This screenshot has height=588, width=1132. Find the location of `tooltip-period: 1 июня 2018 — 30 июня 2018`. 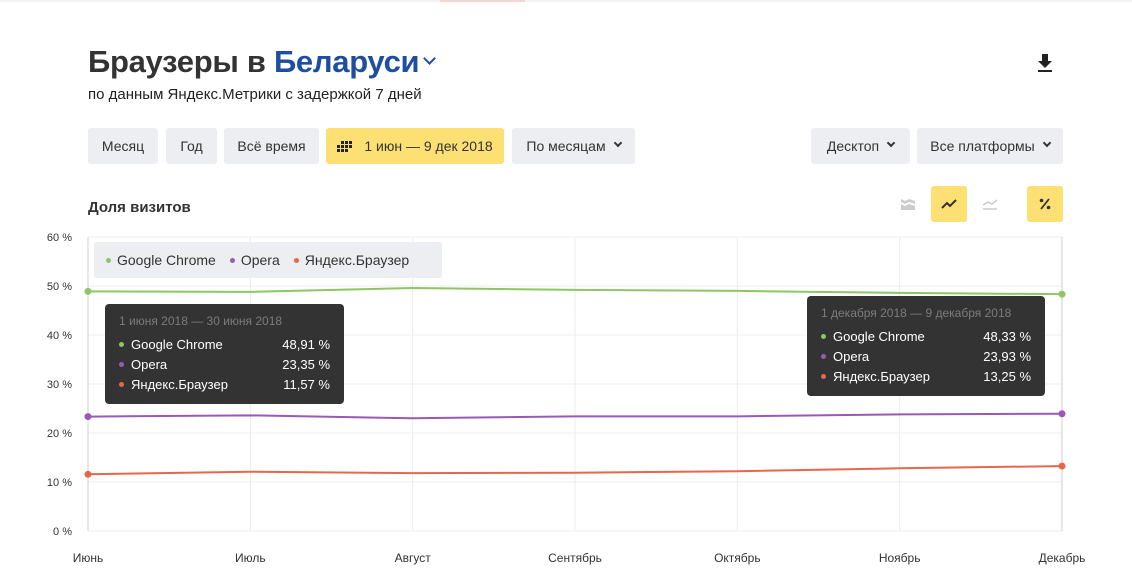

tooltip-period: 1 июня 2018 — 30 июня 2018 is located at coordinates (201, 321).